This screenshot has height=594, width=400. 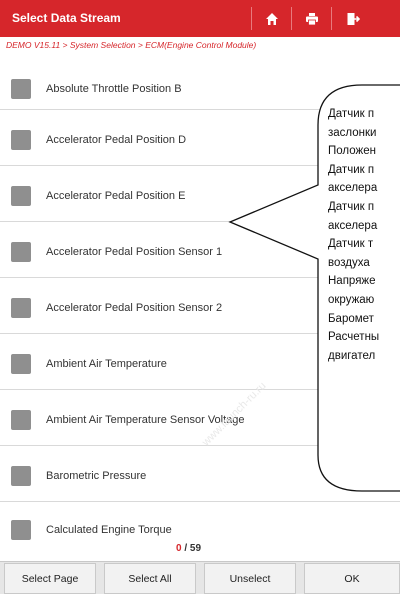 What do you see at coordinates (96, 476) in the screenshot?
I see `list-item-label: Barometric Pressure` at bounding box center [96, 476].